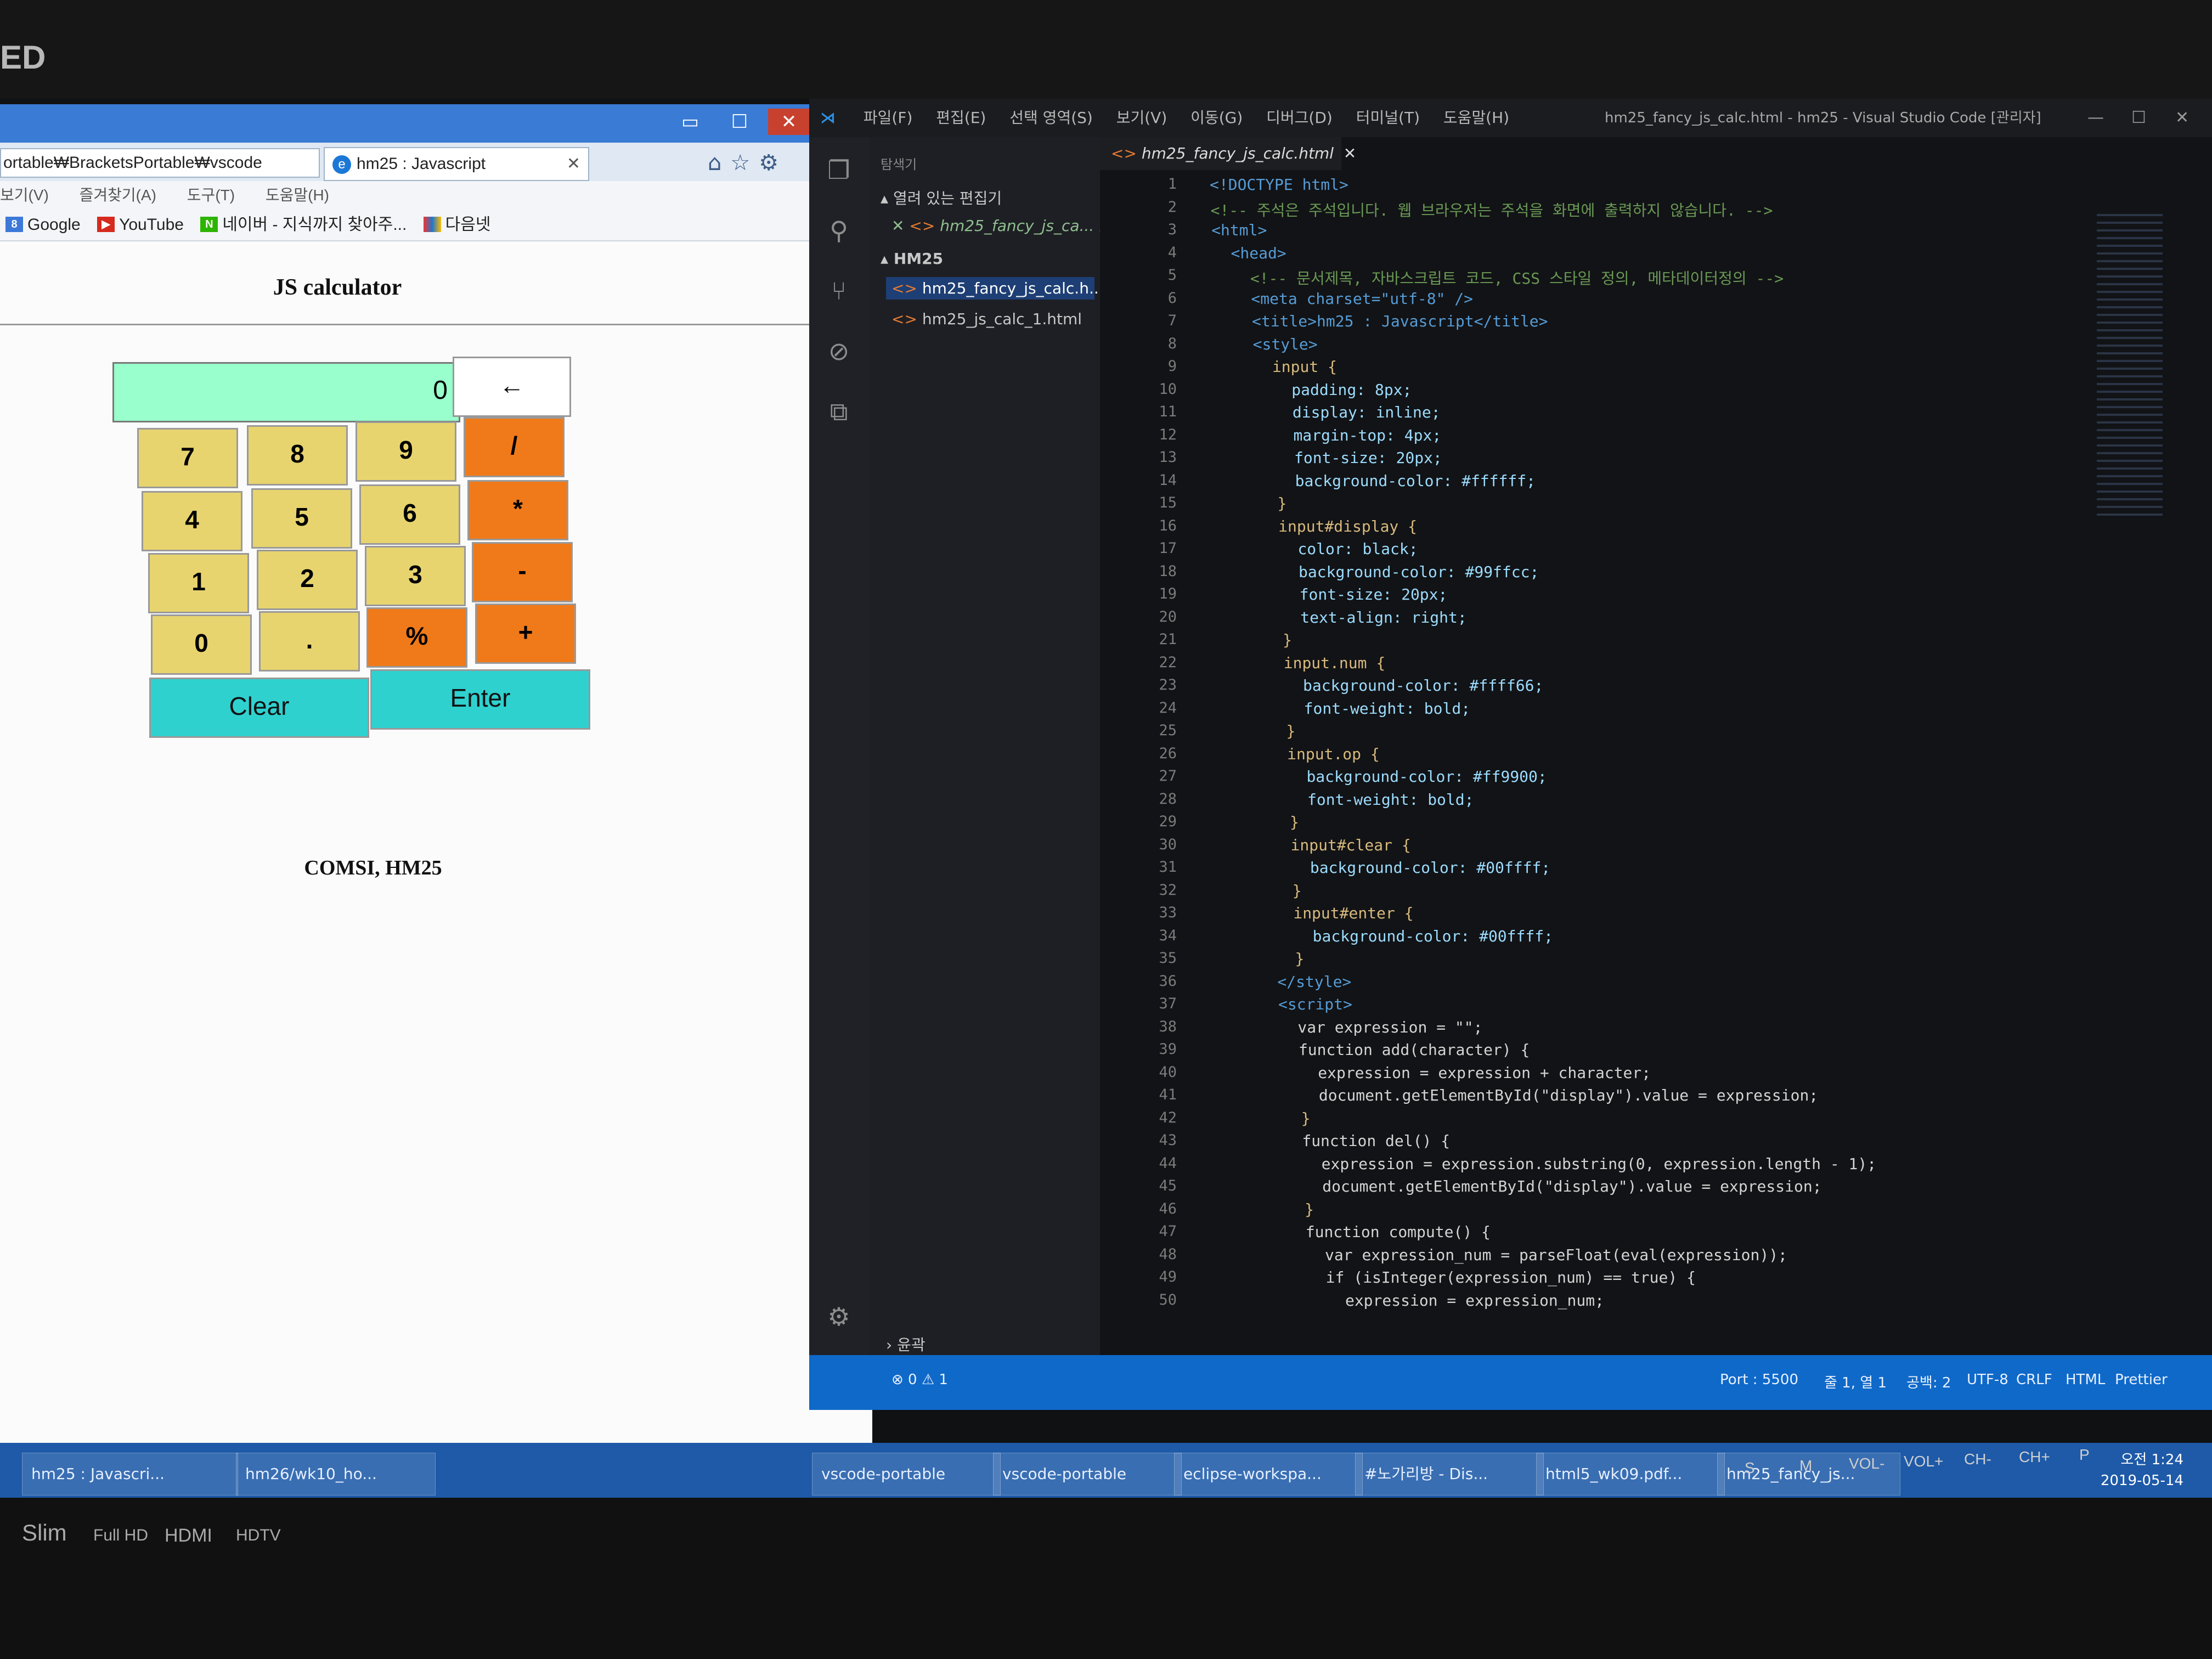 The image size is (2212, 1659). What do you see at coordinates (1249, 253) in the screenshot?
I see `code-line: <head>` at bounding box center [1249, 253].